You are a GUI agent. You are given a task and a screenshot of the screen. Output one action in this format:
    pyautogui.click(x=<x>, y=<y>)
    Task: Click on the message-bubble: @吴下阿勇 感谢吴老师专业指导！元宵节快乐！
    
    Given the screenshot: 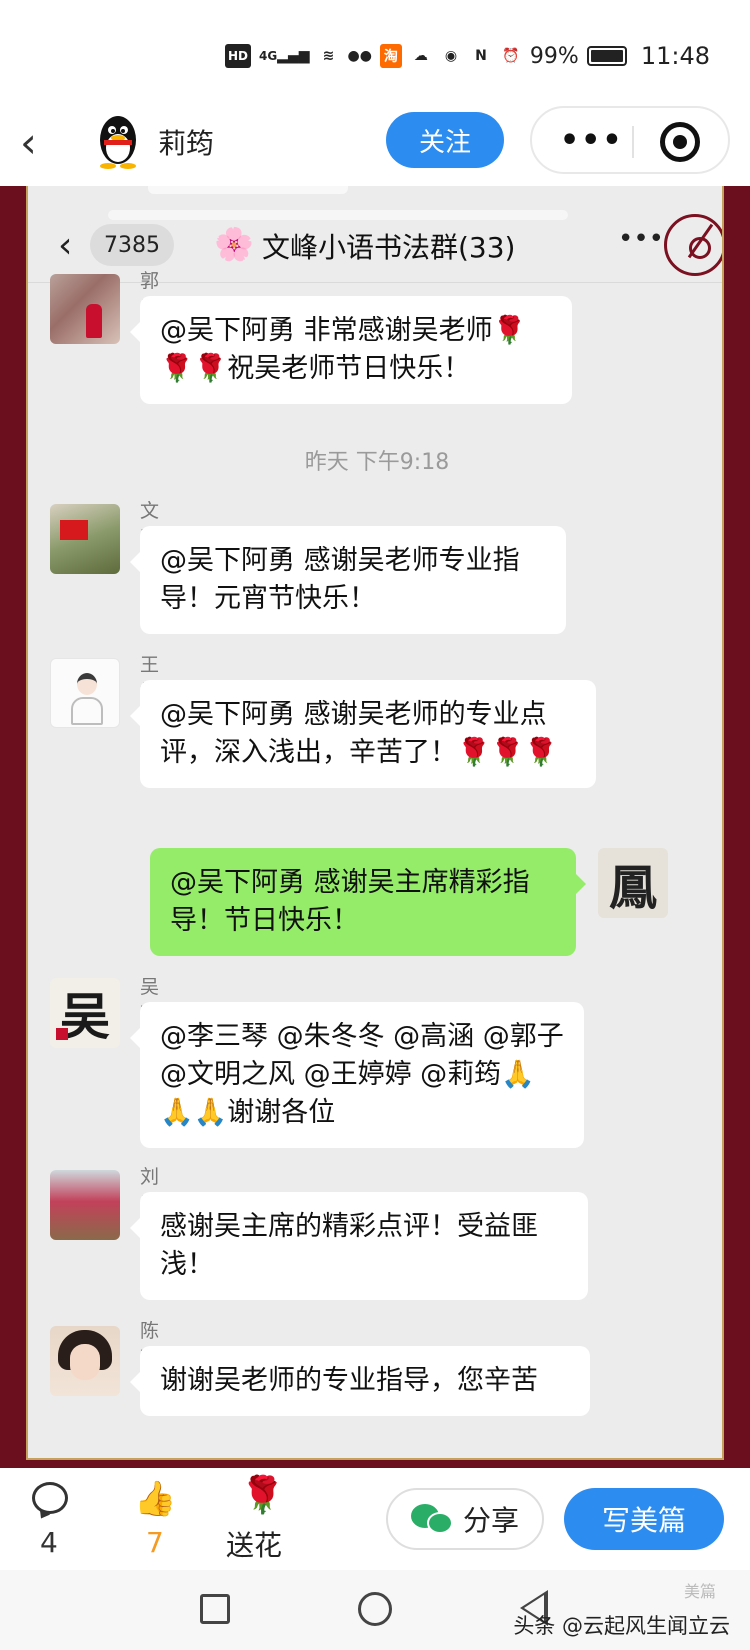 What is the action you would take?
    pyautogui.click(x=348, y=580)
    